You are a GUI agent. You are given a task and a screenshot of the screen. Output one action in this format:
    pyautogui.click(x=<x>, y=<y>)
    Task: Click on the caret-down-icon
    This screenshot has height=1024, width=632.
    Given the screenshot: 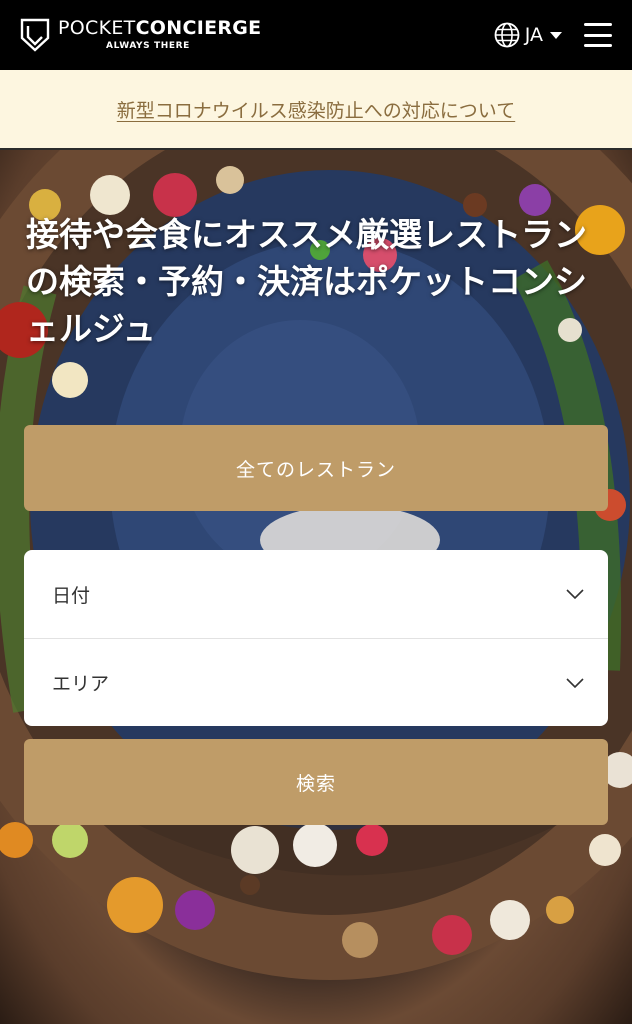 What is the action you would take?
    pyautogui.click(x=556, y=35)
    